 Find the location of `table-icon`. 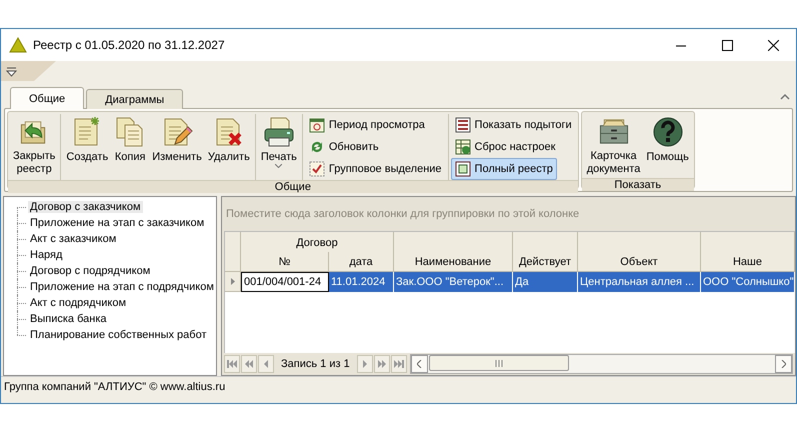

table-icon is located at coordinates (462, 147).